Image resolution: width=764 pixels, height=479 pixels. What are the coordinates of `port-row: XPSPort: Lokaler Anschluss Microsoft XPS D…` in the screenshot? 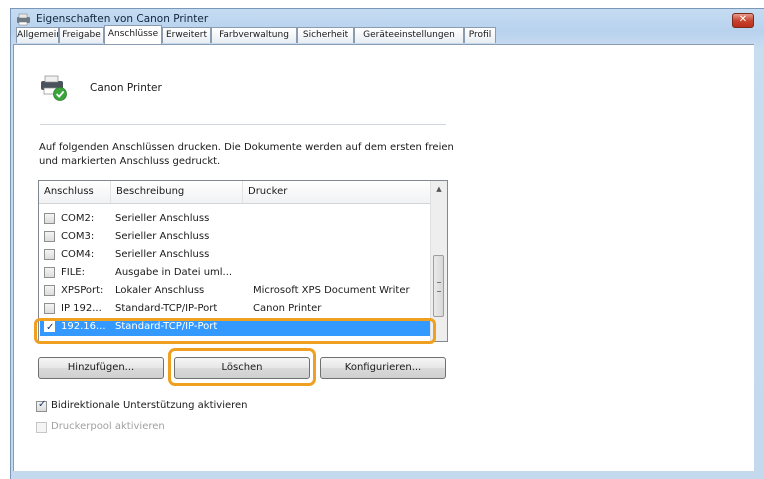 It's located at (235, 291).